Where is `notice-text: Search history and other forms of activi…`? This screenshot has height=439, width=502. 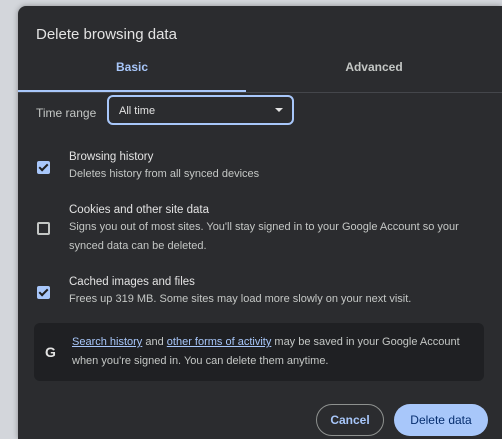 notice-text: Search history and other forms of activi… is located at coordinates (274, 352).